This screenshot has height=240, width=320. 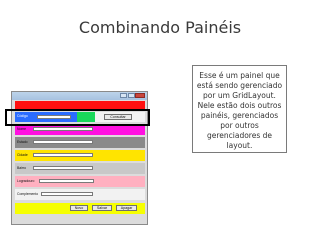 What do you see at coordinates (66, 181) in the screenshot?
I see `street-field` at bounding box center [66, 181].